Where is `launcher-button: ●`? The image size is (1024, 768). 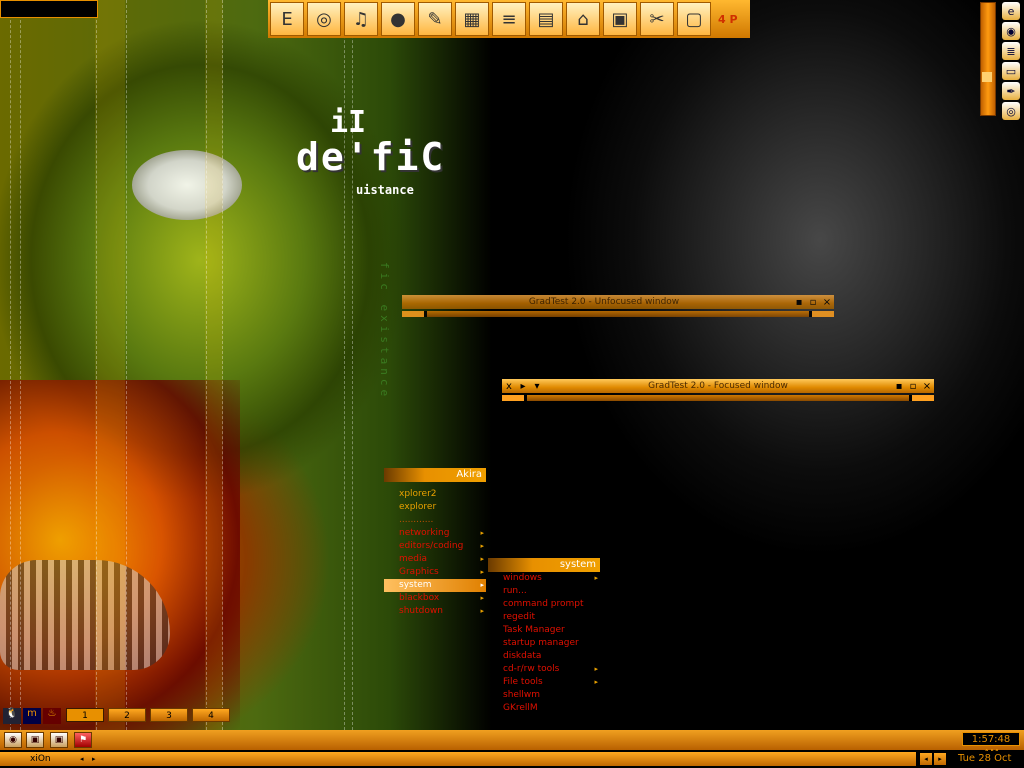 launcher-button: ● is located at coordinates (398, 19).